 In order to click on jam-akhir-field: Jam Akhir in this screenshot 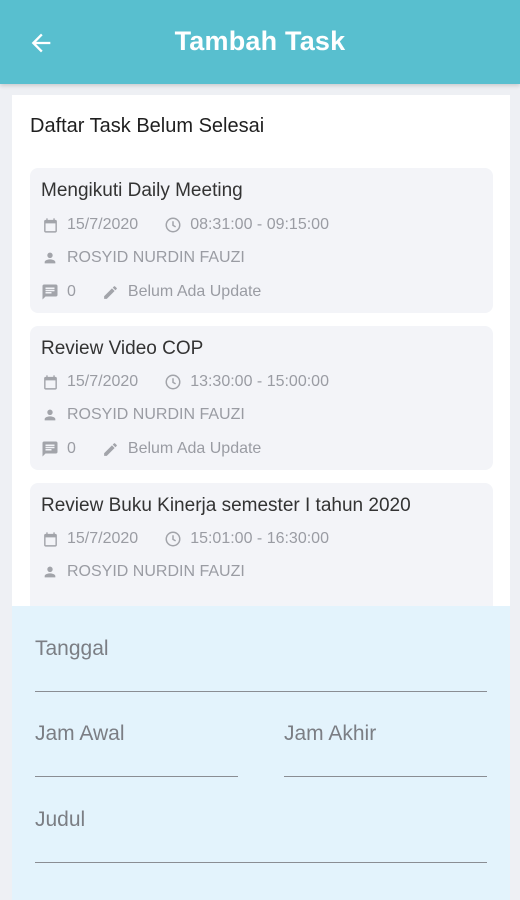, I will do `click(385, 749)`.